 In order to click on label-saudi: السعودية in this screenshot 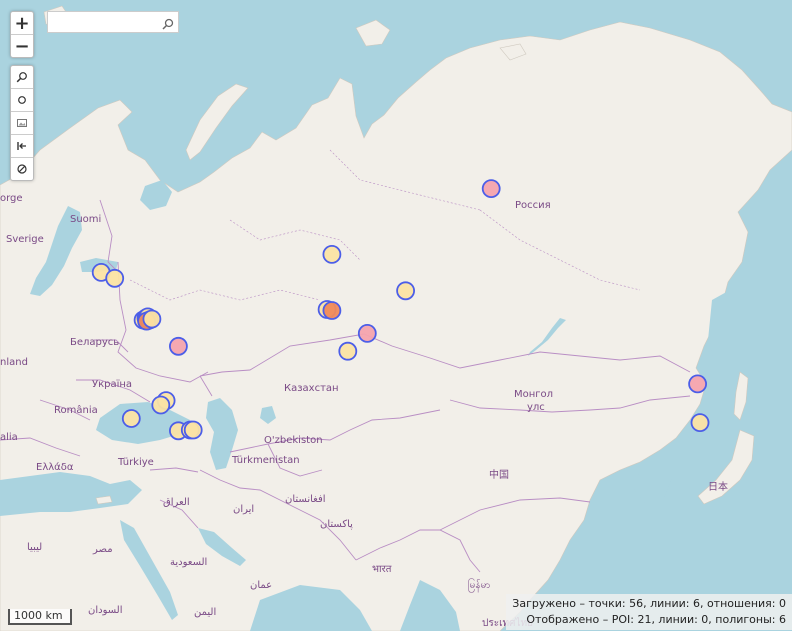, I will do `click(188, 562)`.